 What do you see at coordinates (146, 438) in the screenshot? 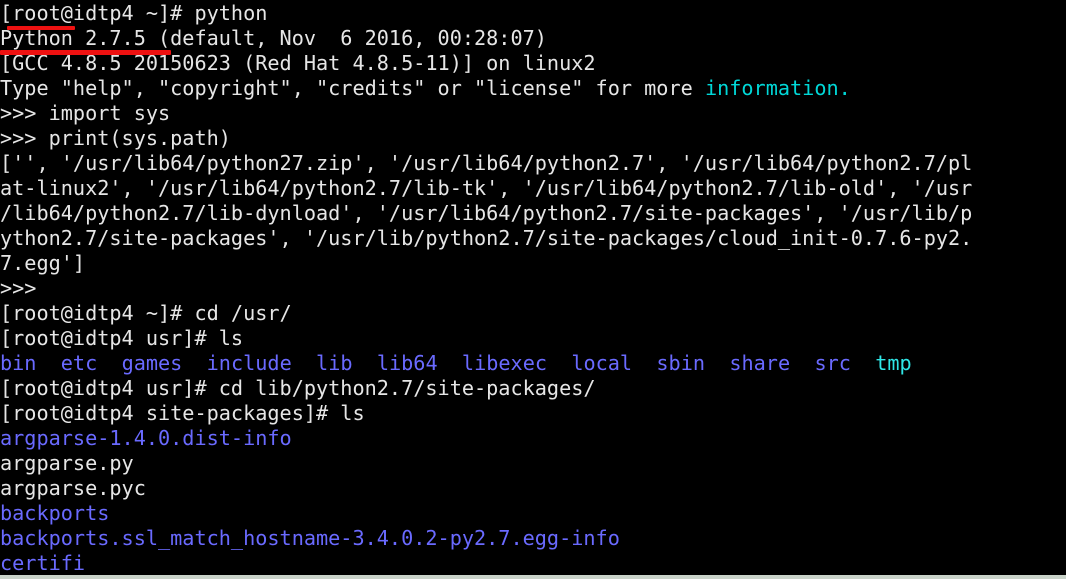
I see `terminal-text-segment: argparse-1.4.0.dist-info` at bounding box center [146, 438].